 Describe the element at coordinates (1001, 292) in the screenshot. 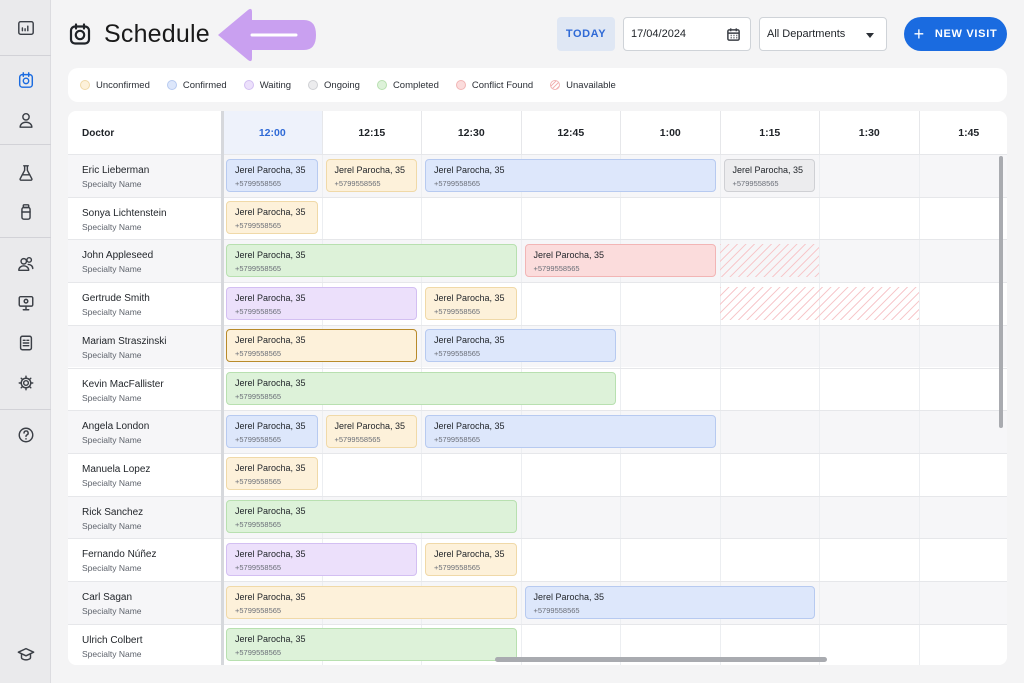

I see `vertical-scrollbar` at that location.